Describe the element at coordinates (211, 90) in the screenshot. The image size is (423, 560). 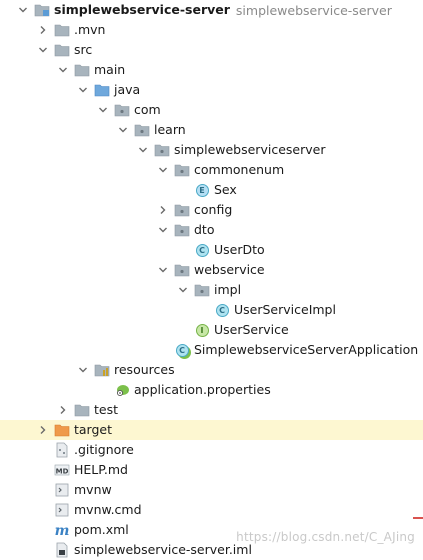
I see `tree-row: java` at that location.